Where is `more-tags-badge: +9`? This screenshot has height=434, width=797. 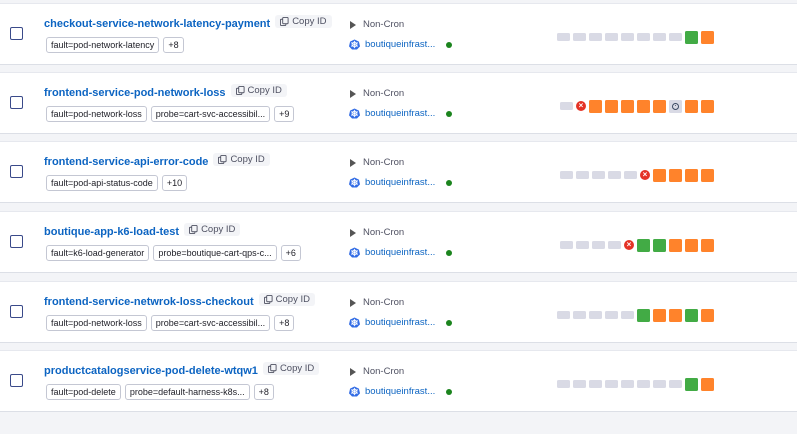
more-tags-badge: +9 is located at coordinates (284, 114).